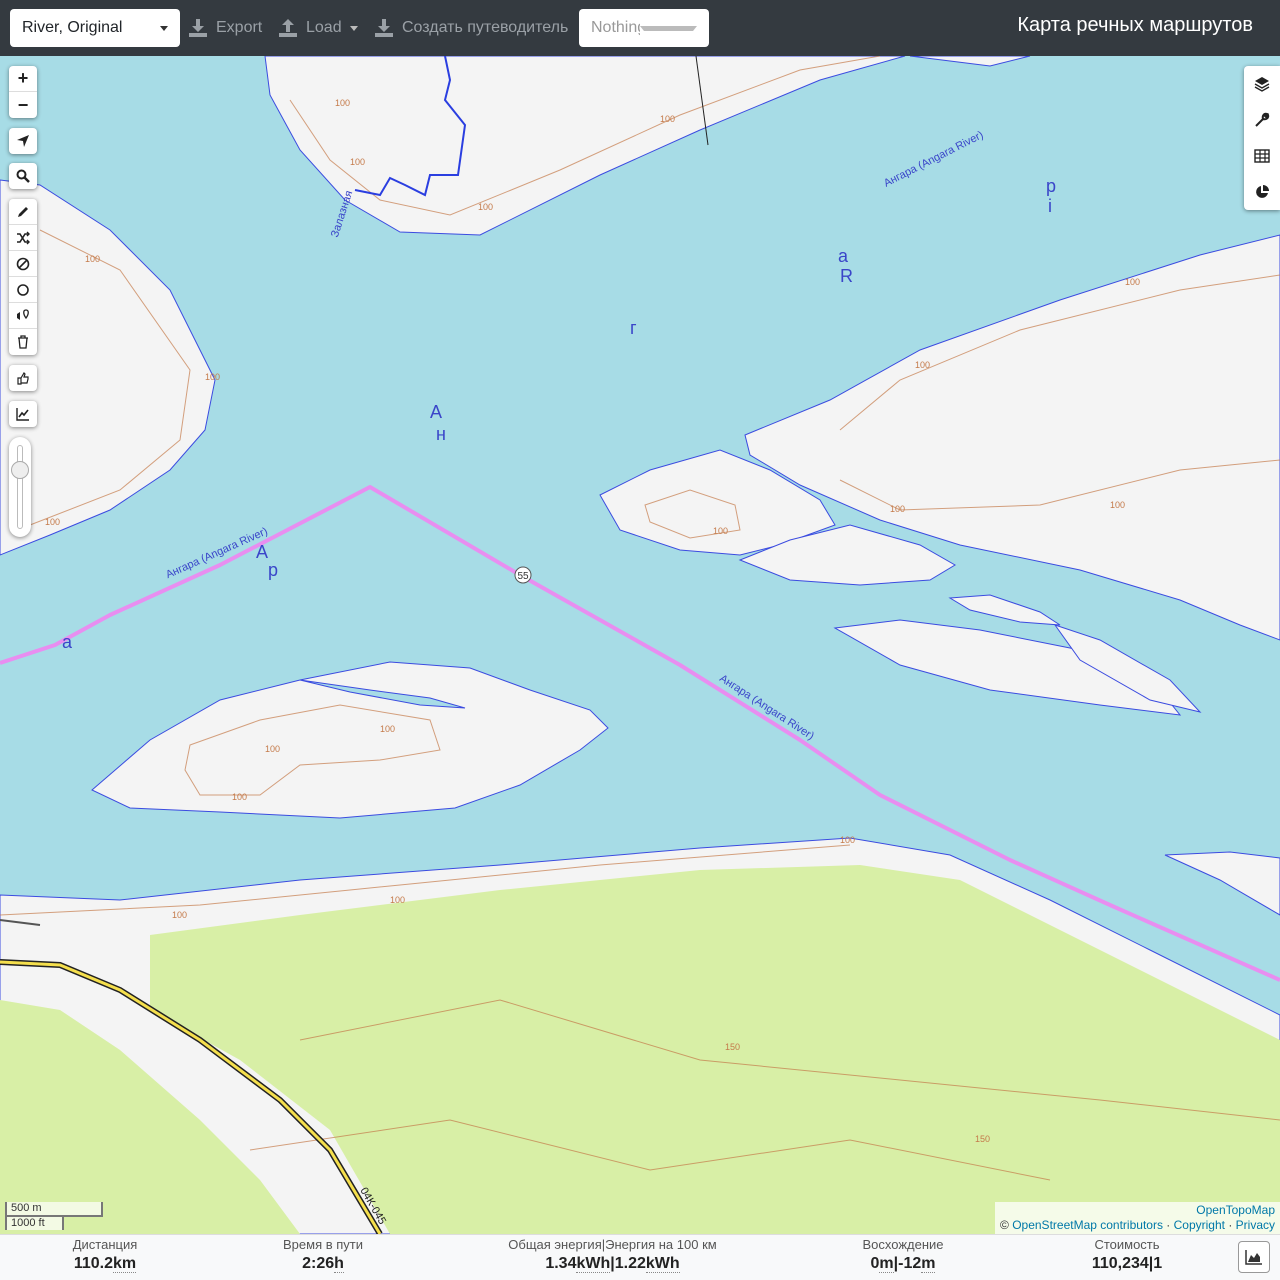 The width and height of the screenshot is (1280, 1280). I want to click on delete-route-button, so click(23, 264).